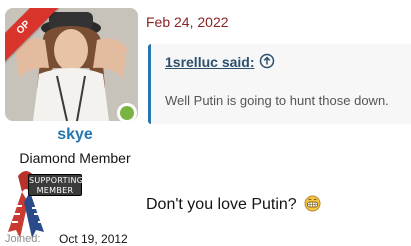 This screenshot has height=246, width=411. I want to click on user-title: Diamond Member, so click(75, 158).